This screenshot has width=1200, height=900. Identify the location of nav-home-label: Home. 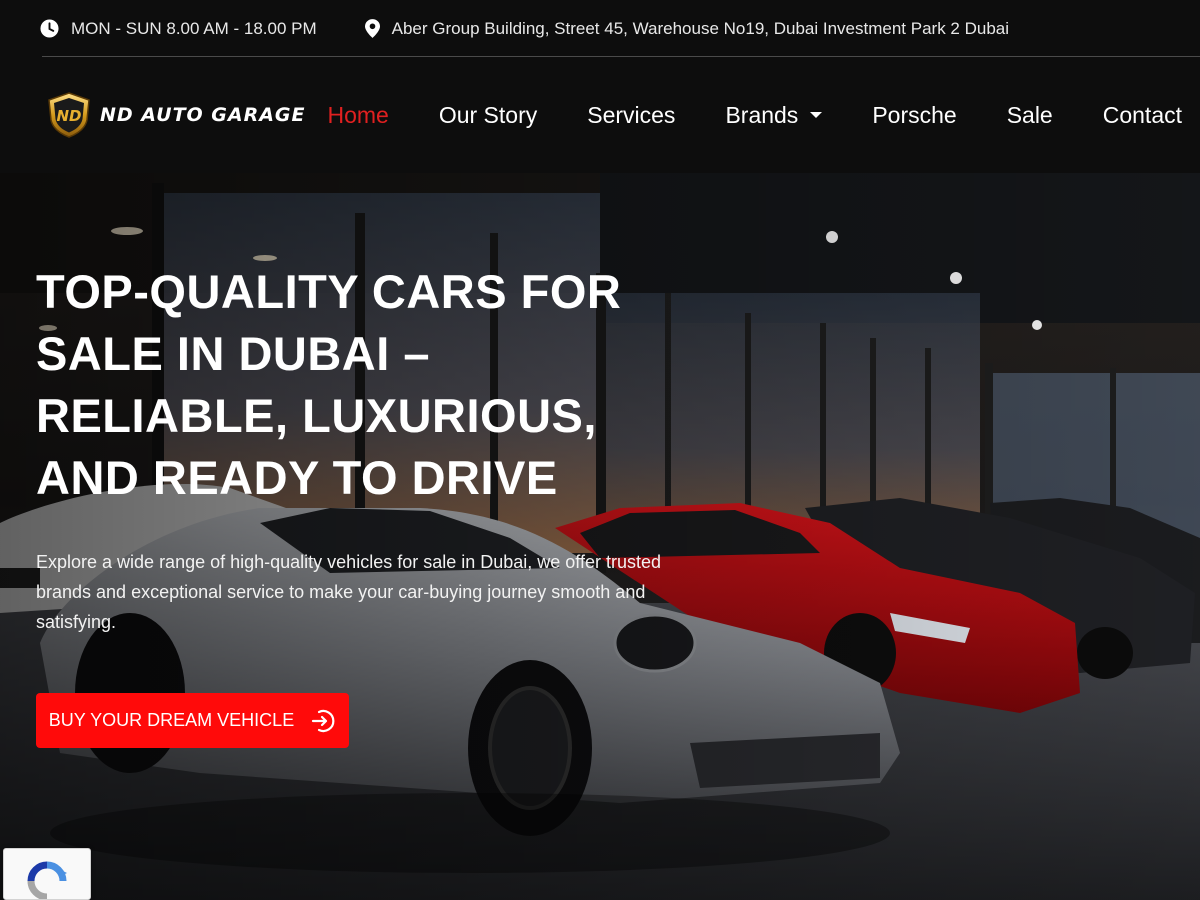
(358, 114).